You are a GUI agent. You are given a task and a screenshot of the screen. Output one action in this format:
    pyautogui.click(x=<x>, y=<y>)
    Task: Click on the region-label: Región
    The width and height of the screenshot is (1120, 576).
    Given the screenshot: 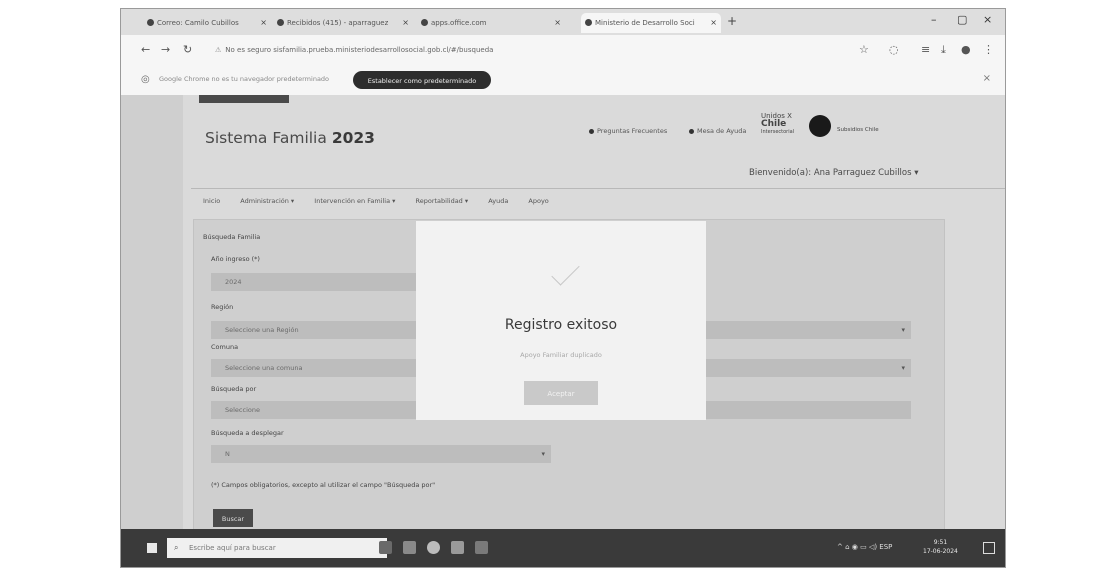 What is the action you would take?
    pyautogui.click(x=222, y=307)
    